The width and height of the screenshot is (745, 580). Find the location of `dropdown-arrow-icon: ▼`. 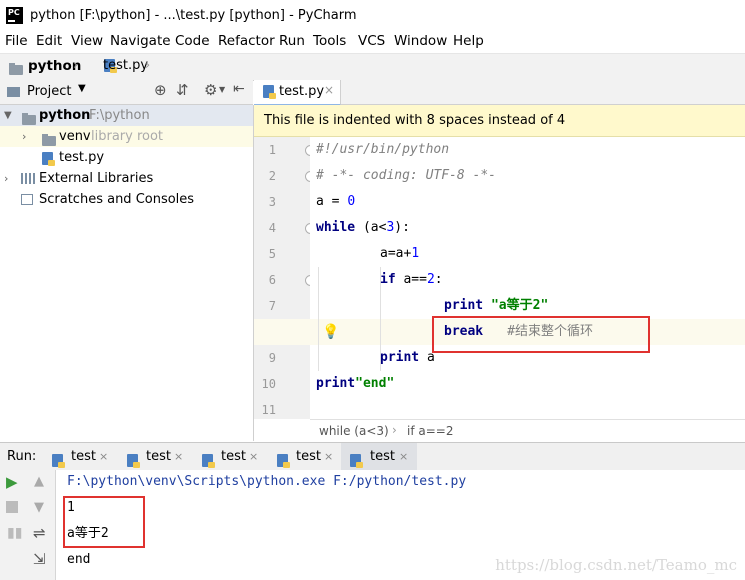

dropdown-arrow-icon: ▼ is located at coordinates (82, 88).